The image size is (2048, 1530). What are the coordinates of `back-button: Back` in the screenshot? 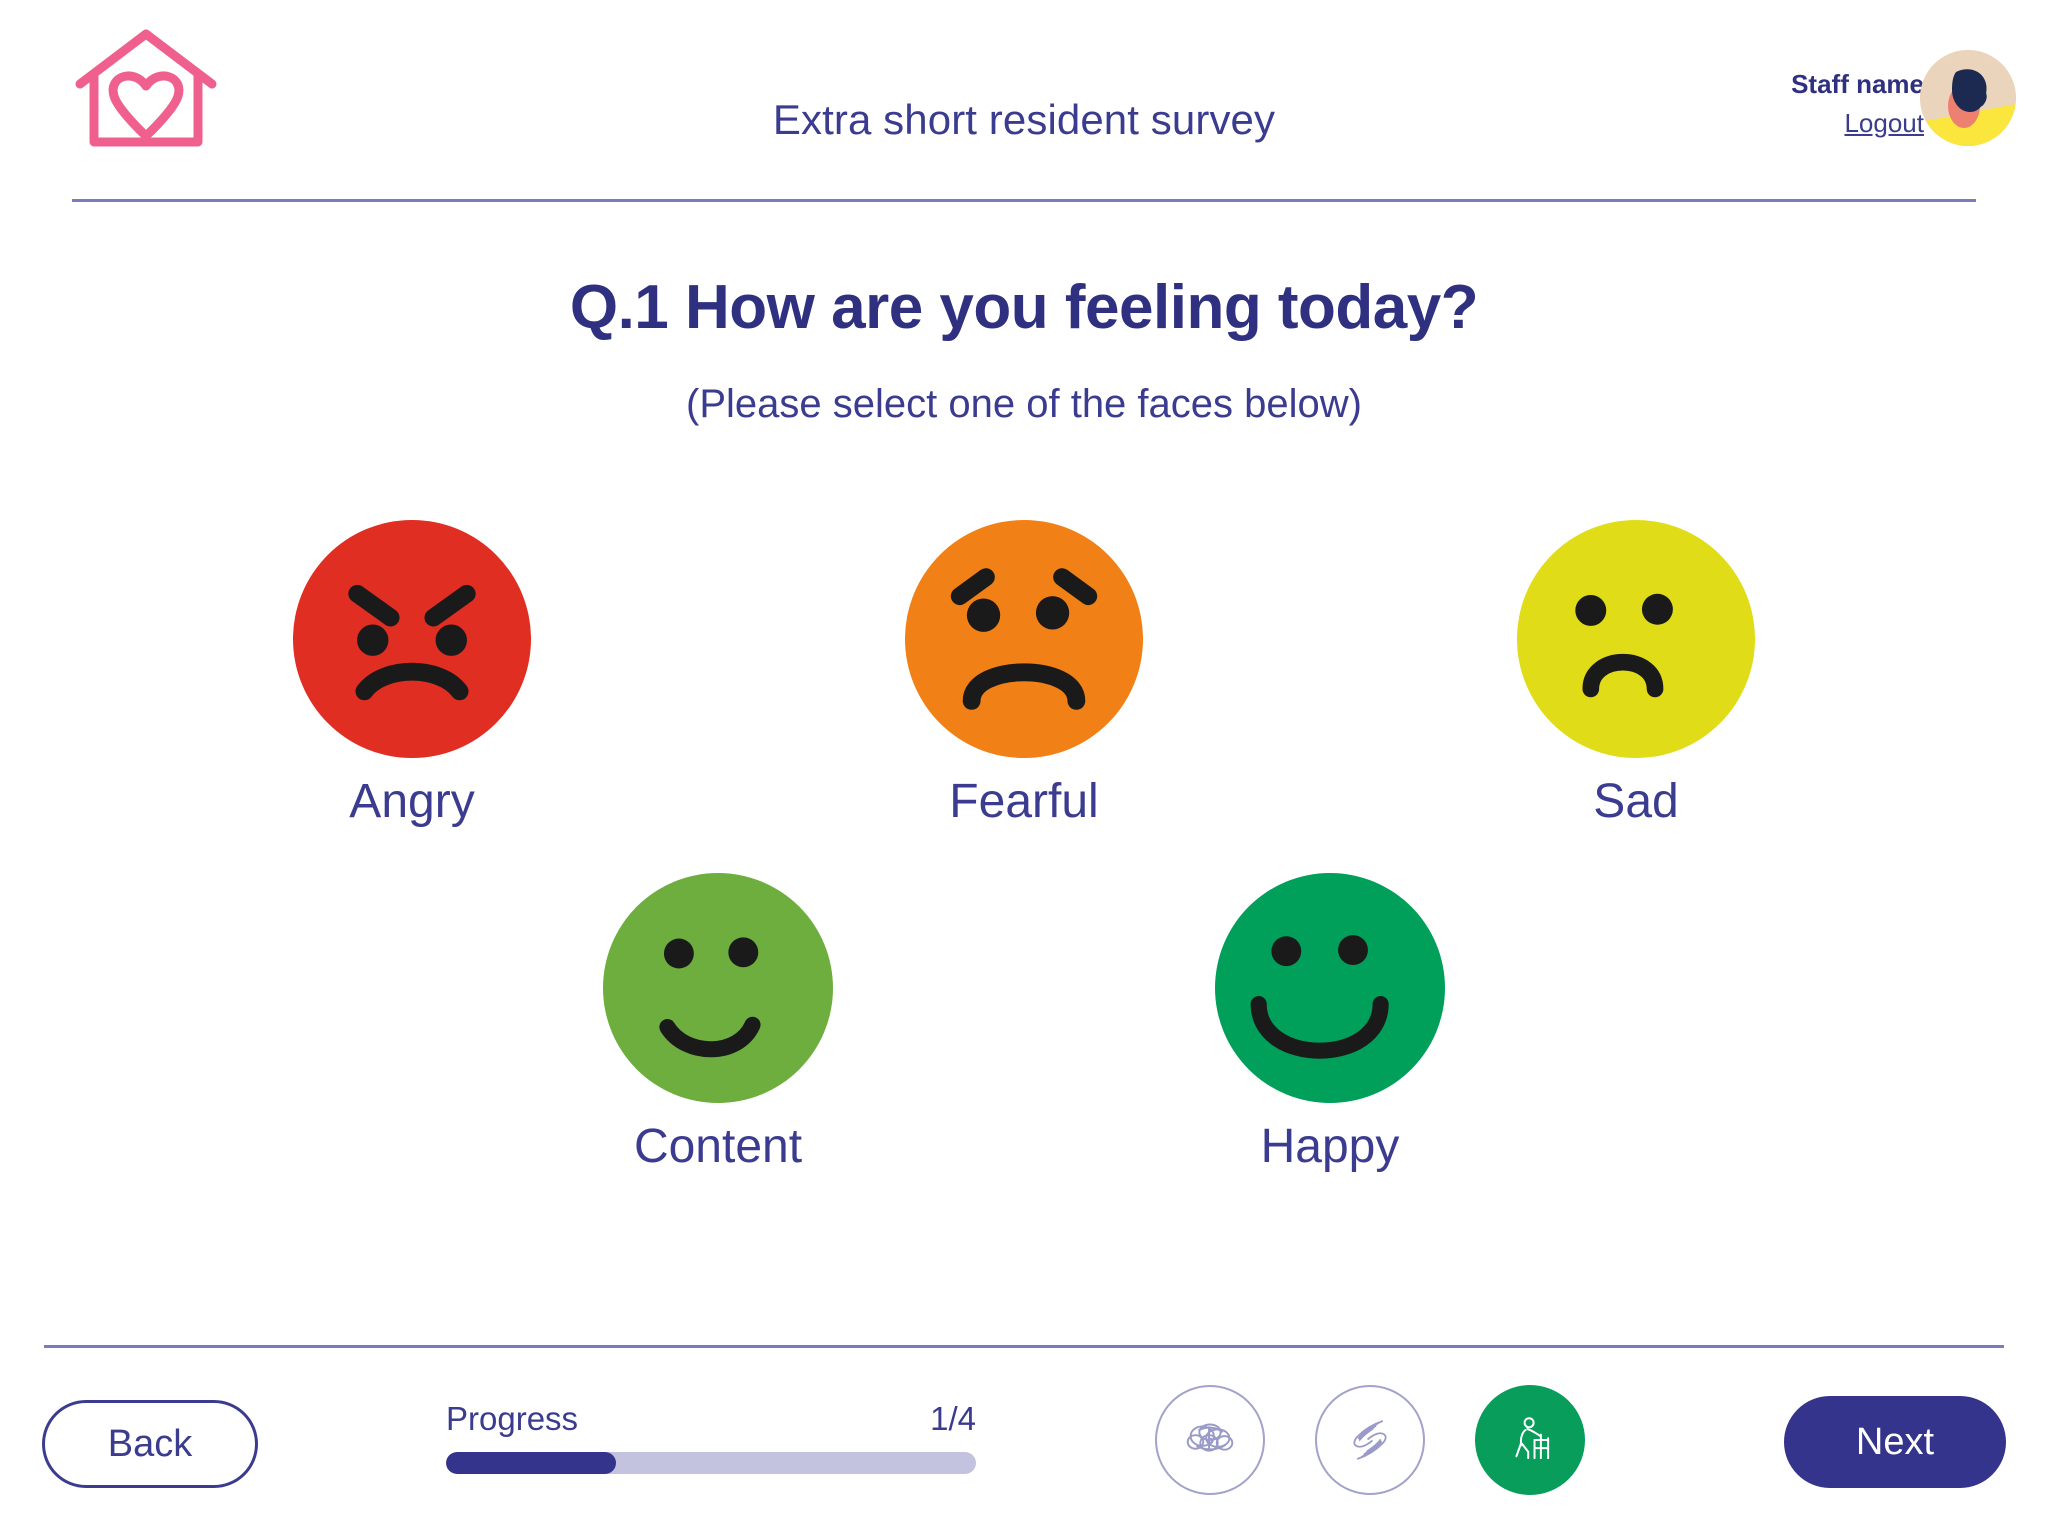 It's located at (150, 1444).